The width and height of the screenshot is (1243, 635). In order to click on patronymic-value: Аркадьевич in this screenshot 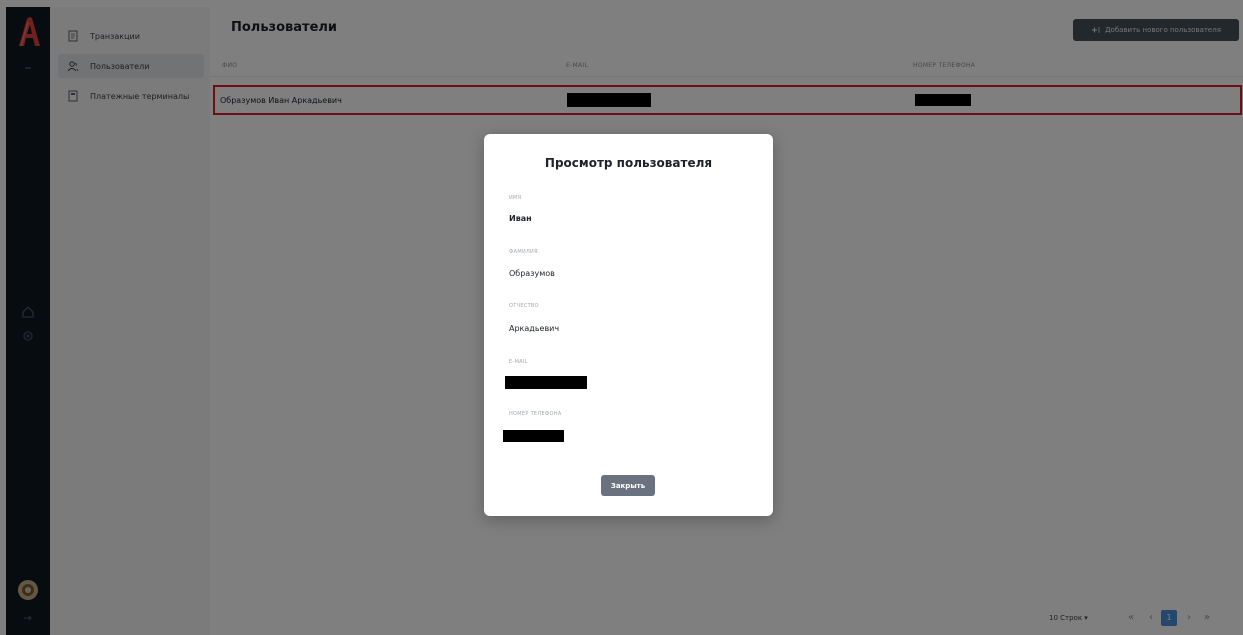, I will do `click(534, 328)`.